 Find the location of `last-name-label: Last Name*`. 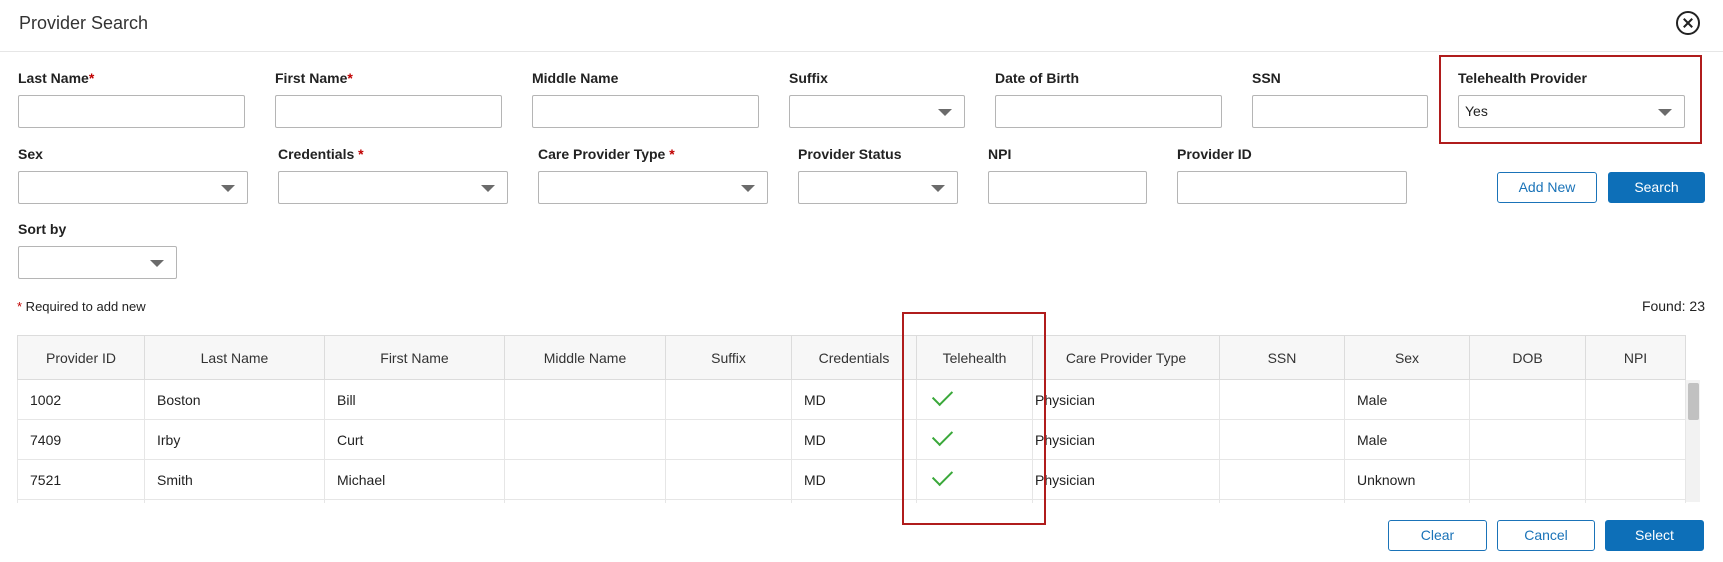

last-name-label: Last Name* is located at coordinates (56, 78).